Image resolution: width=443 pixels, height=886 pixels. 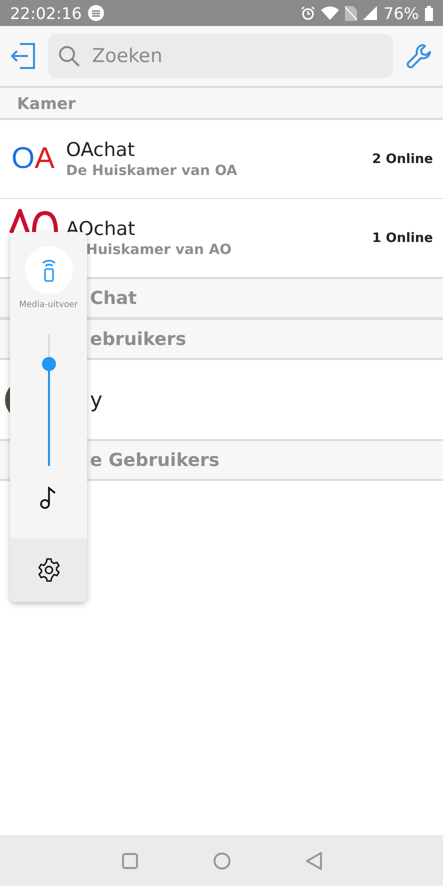 What do you see at coordinates (101, 150) in the screenshot?
I see `room-name: OAchat` at bounding box center [101, 150].